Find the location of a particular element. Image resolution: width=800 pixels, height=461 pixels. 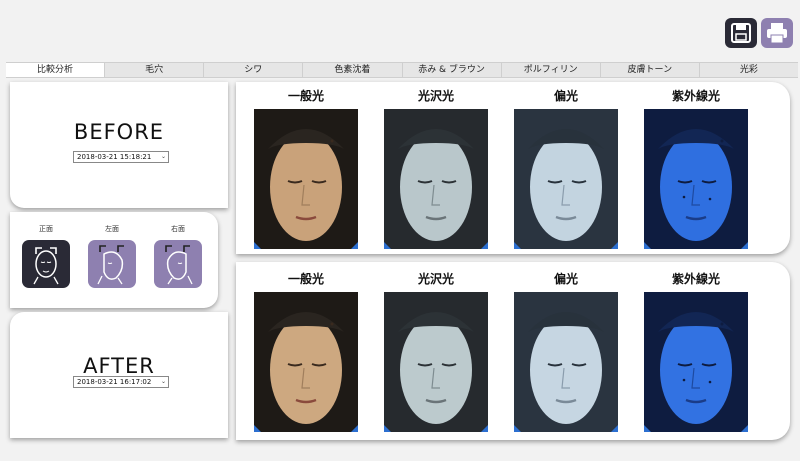

face-left-button is located at coordinates (112, 264).